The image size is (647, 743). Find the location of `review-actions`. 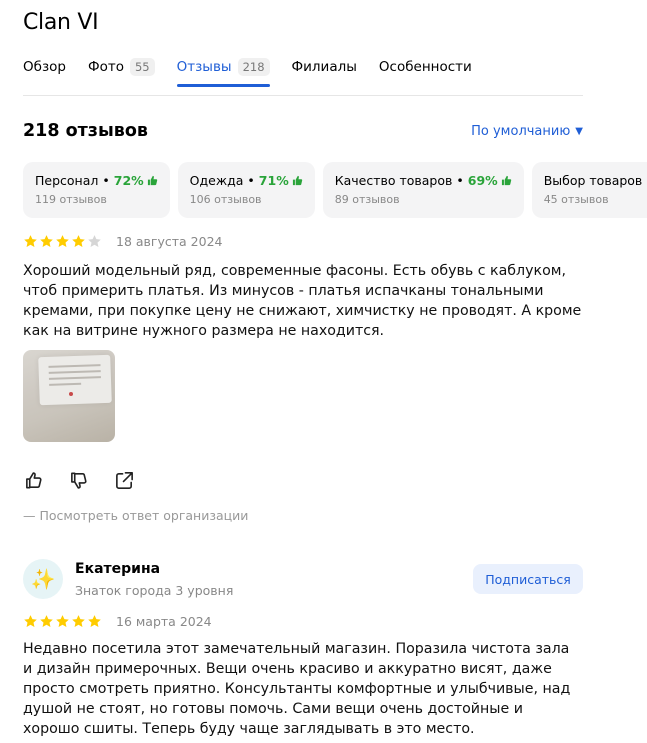

review-actions is located at coordinates (79, 480).